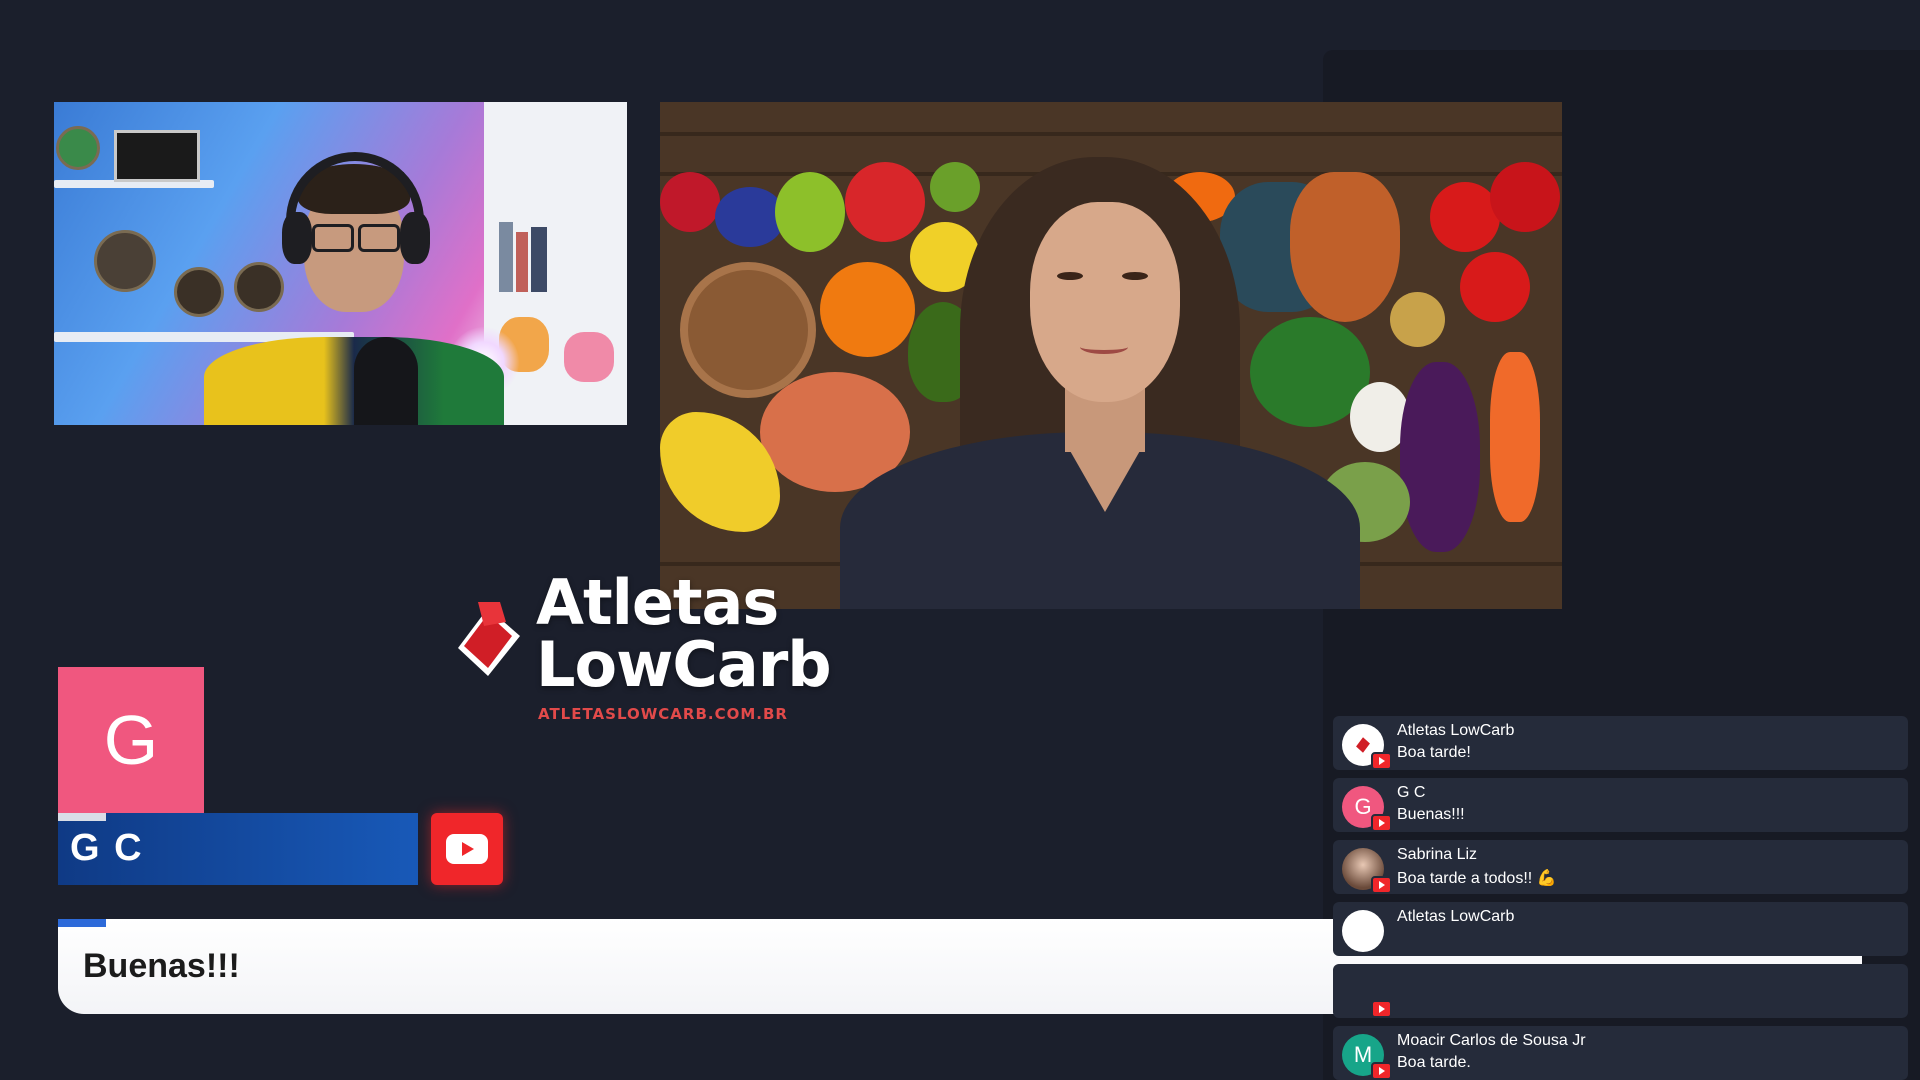 The image size is (1920, 1080). I want to click on logo-text-lowcarb: LowCarb, so click(684, 664).